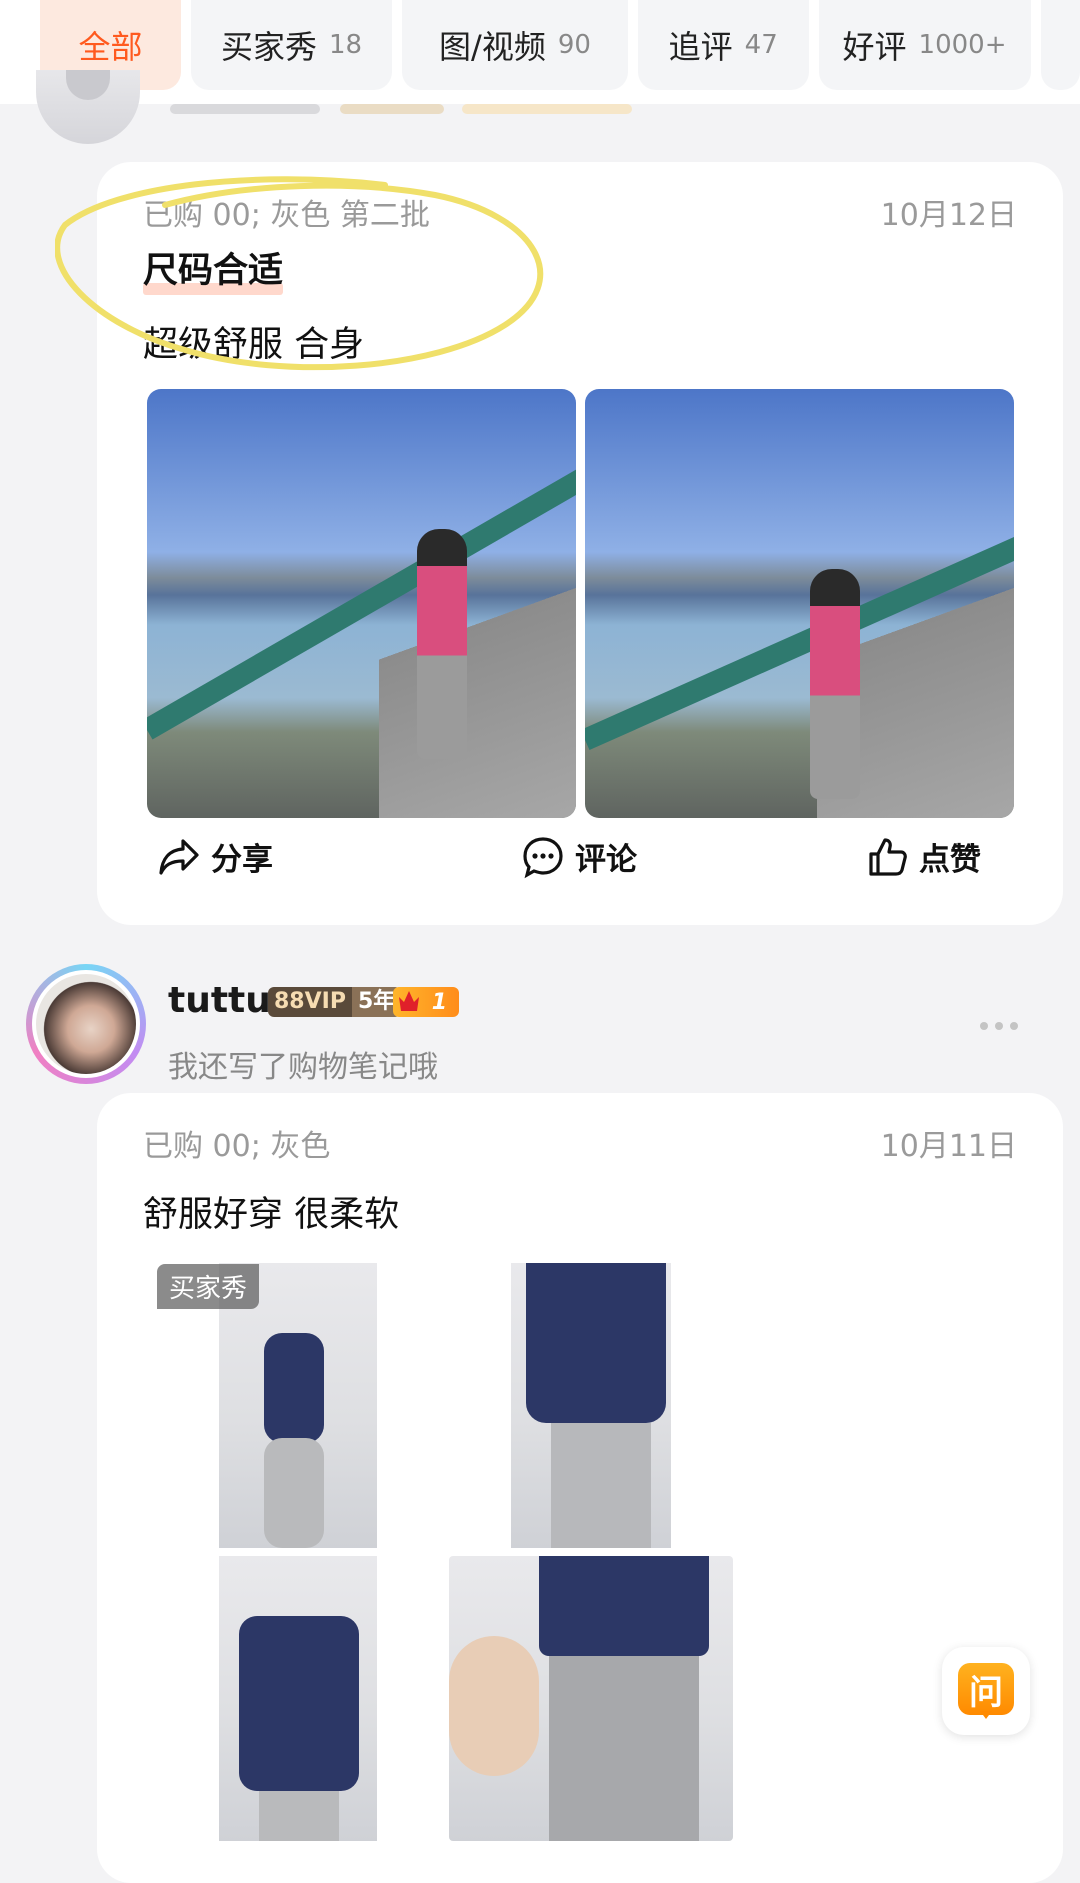 This screenshot has width=1080, height=1883. What do you see at coordinates (219, 1000) in the screenshot?
I see `username: tuttu` at bounding box center [219, 1000].